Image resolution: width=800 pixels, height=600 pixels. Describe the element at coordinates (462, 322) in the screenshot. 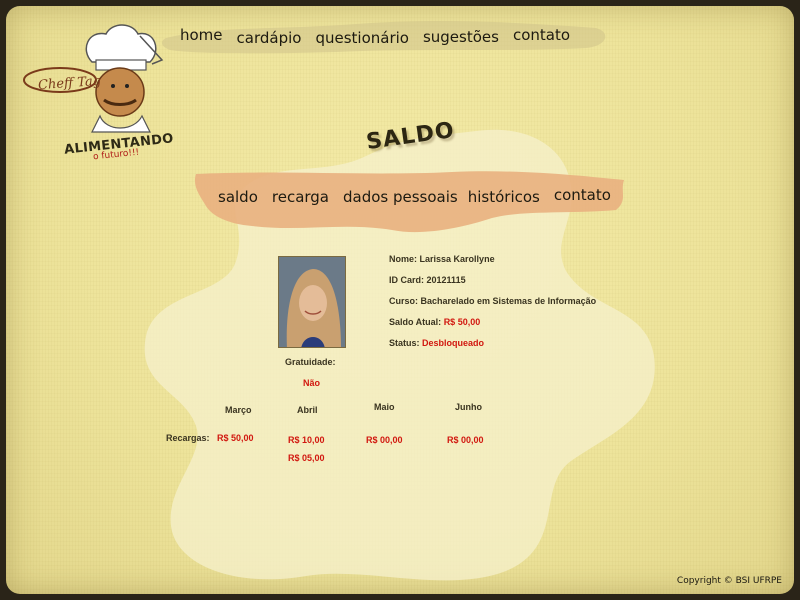

I see `balance-value: R$ 50,00` at that location.